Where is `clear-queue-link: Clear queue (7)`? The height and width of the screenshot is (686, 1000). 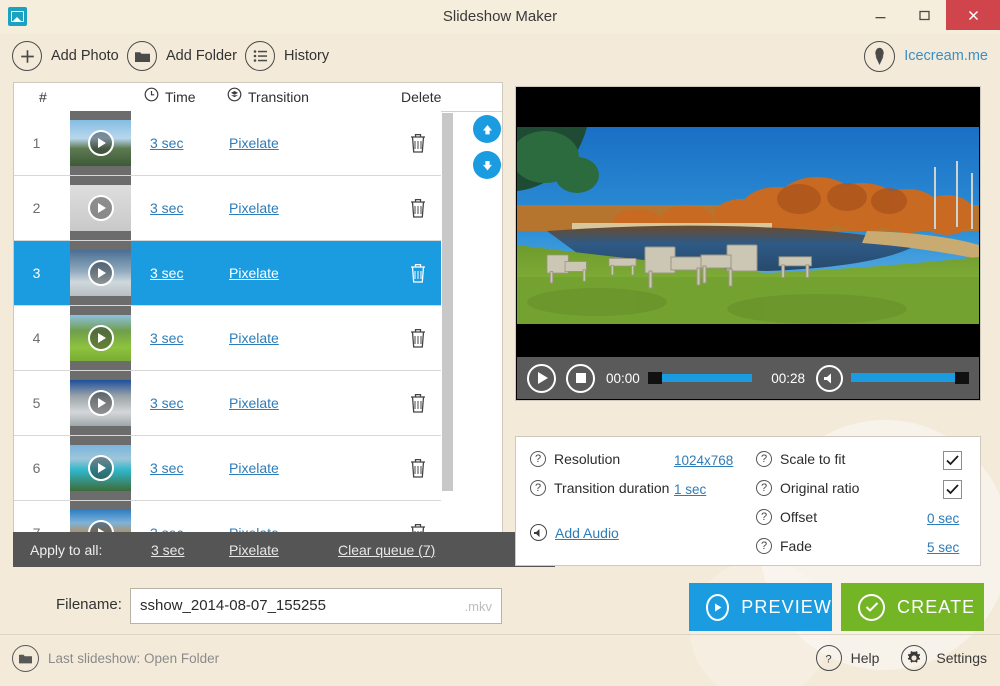 clear-queue-link: Clear queue (7) is located at coordinates (386, 550).